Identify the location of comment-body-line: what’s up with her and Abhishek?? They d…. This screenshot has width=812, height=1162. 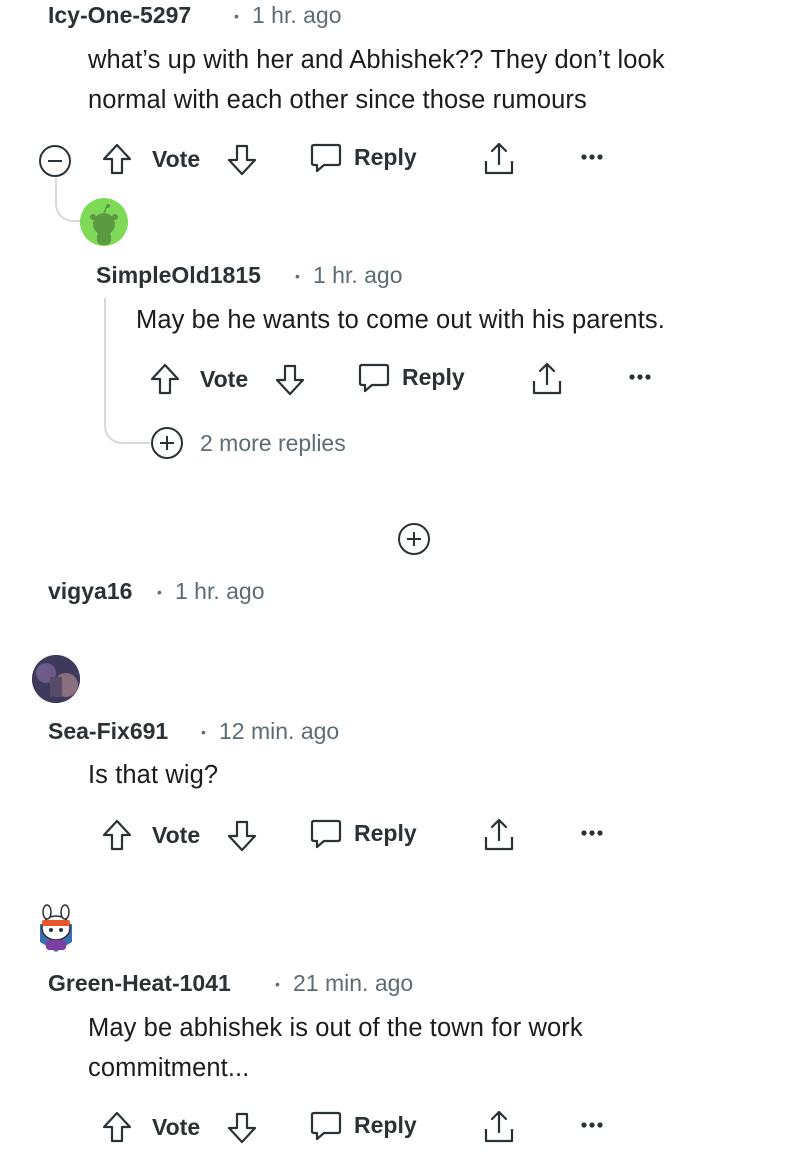
(376, 60).